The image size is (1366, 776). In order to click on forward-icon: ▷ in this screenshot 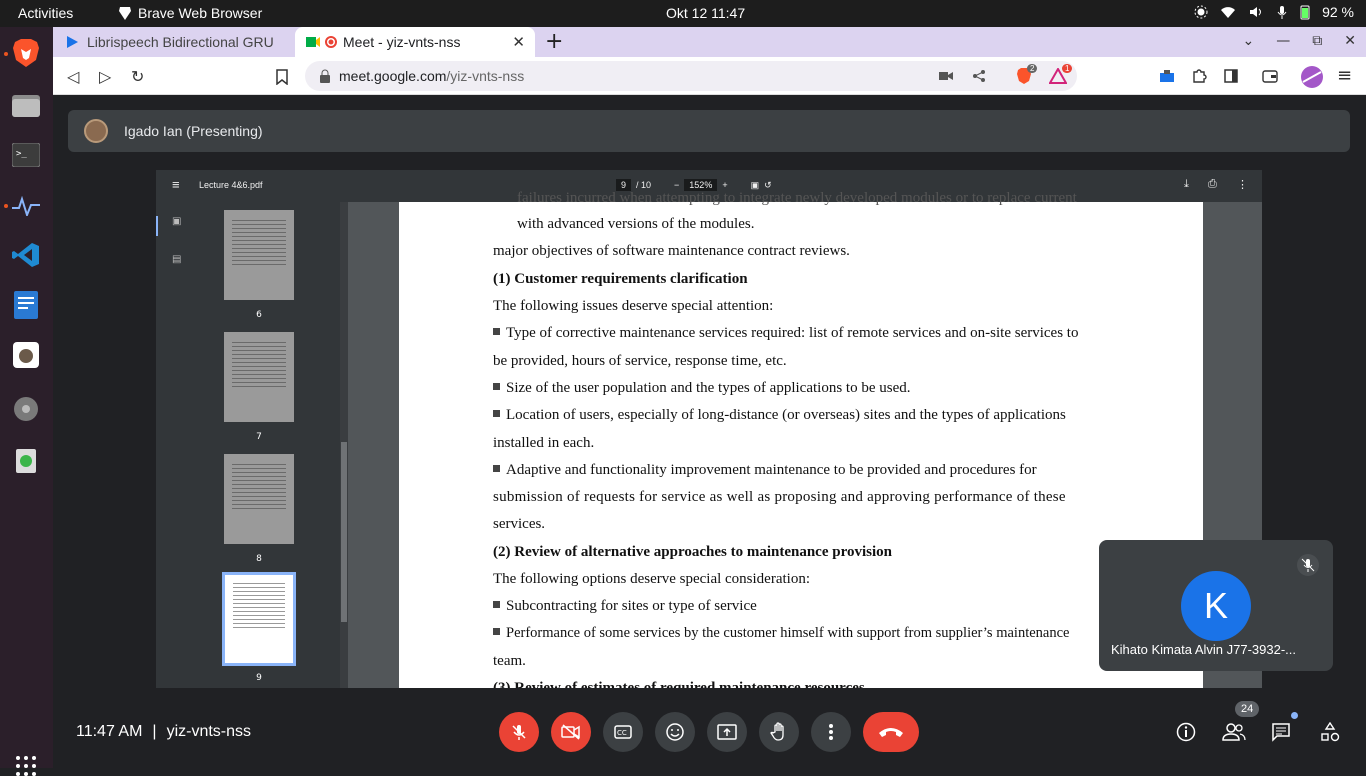, I will do `click(105, 76)`.